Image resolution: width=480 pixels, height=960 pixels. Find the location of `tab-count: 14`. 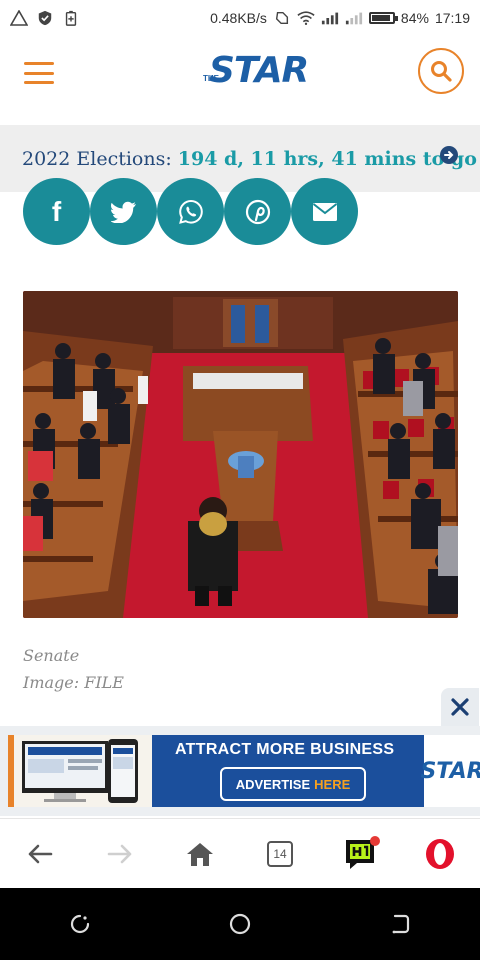

tab-count: 14 is located at coordinates (280, 853).